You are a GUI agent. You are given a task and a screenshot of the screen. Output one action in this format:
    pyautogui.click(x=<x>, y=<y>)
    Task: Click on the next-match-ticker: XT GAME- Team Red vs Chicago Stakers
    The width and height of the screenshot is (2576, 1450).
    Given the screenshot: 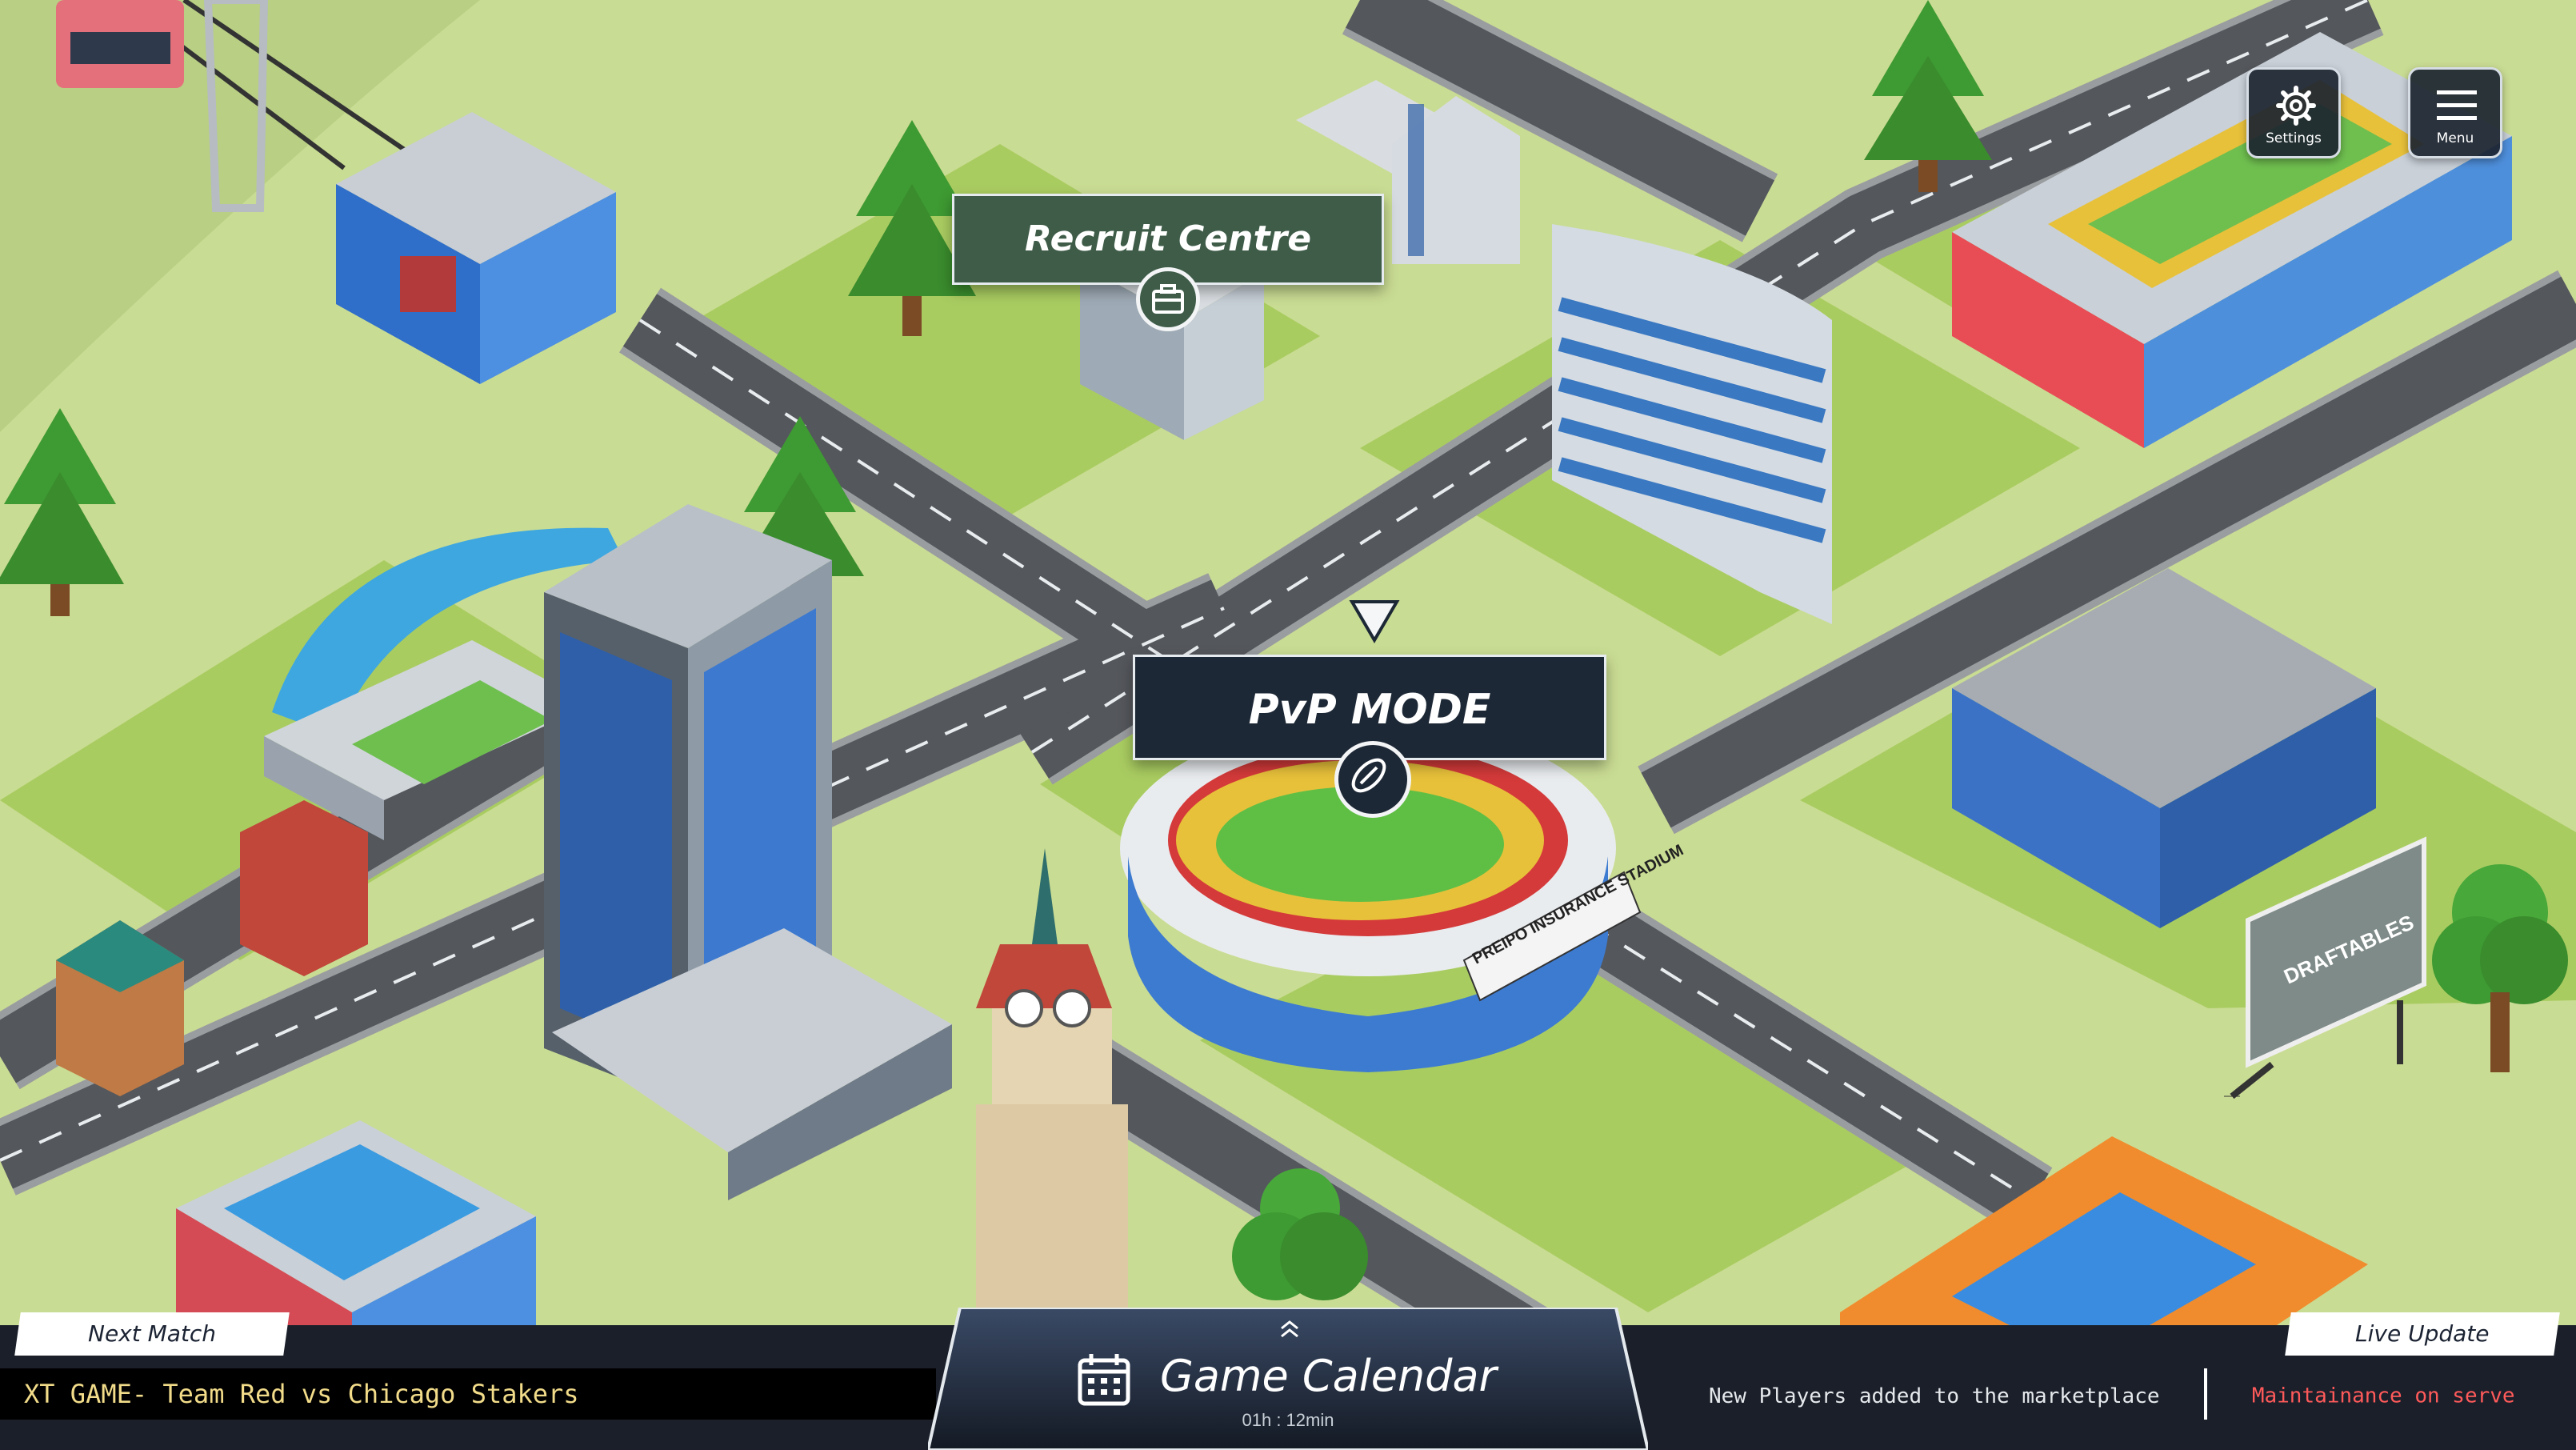 What is the action you would take?
    pyautogui.click(x=468, y=1394)
    